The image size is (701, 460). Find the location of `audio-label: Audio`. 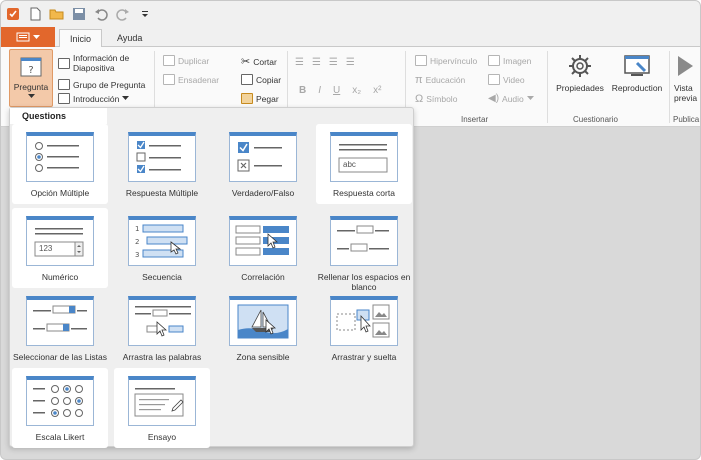

audio-label: Audio is located at coordinates (513, 98).